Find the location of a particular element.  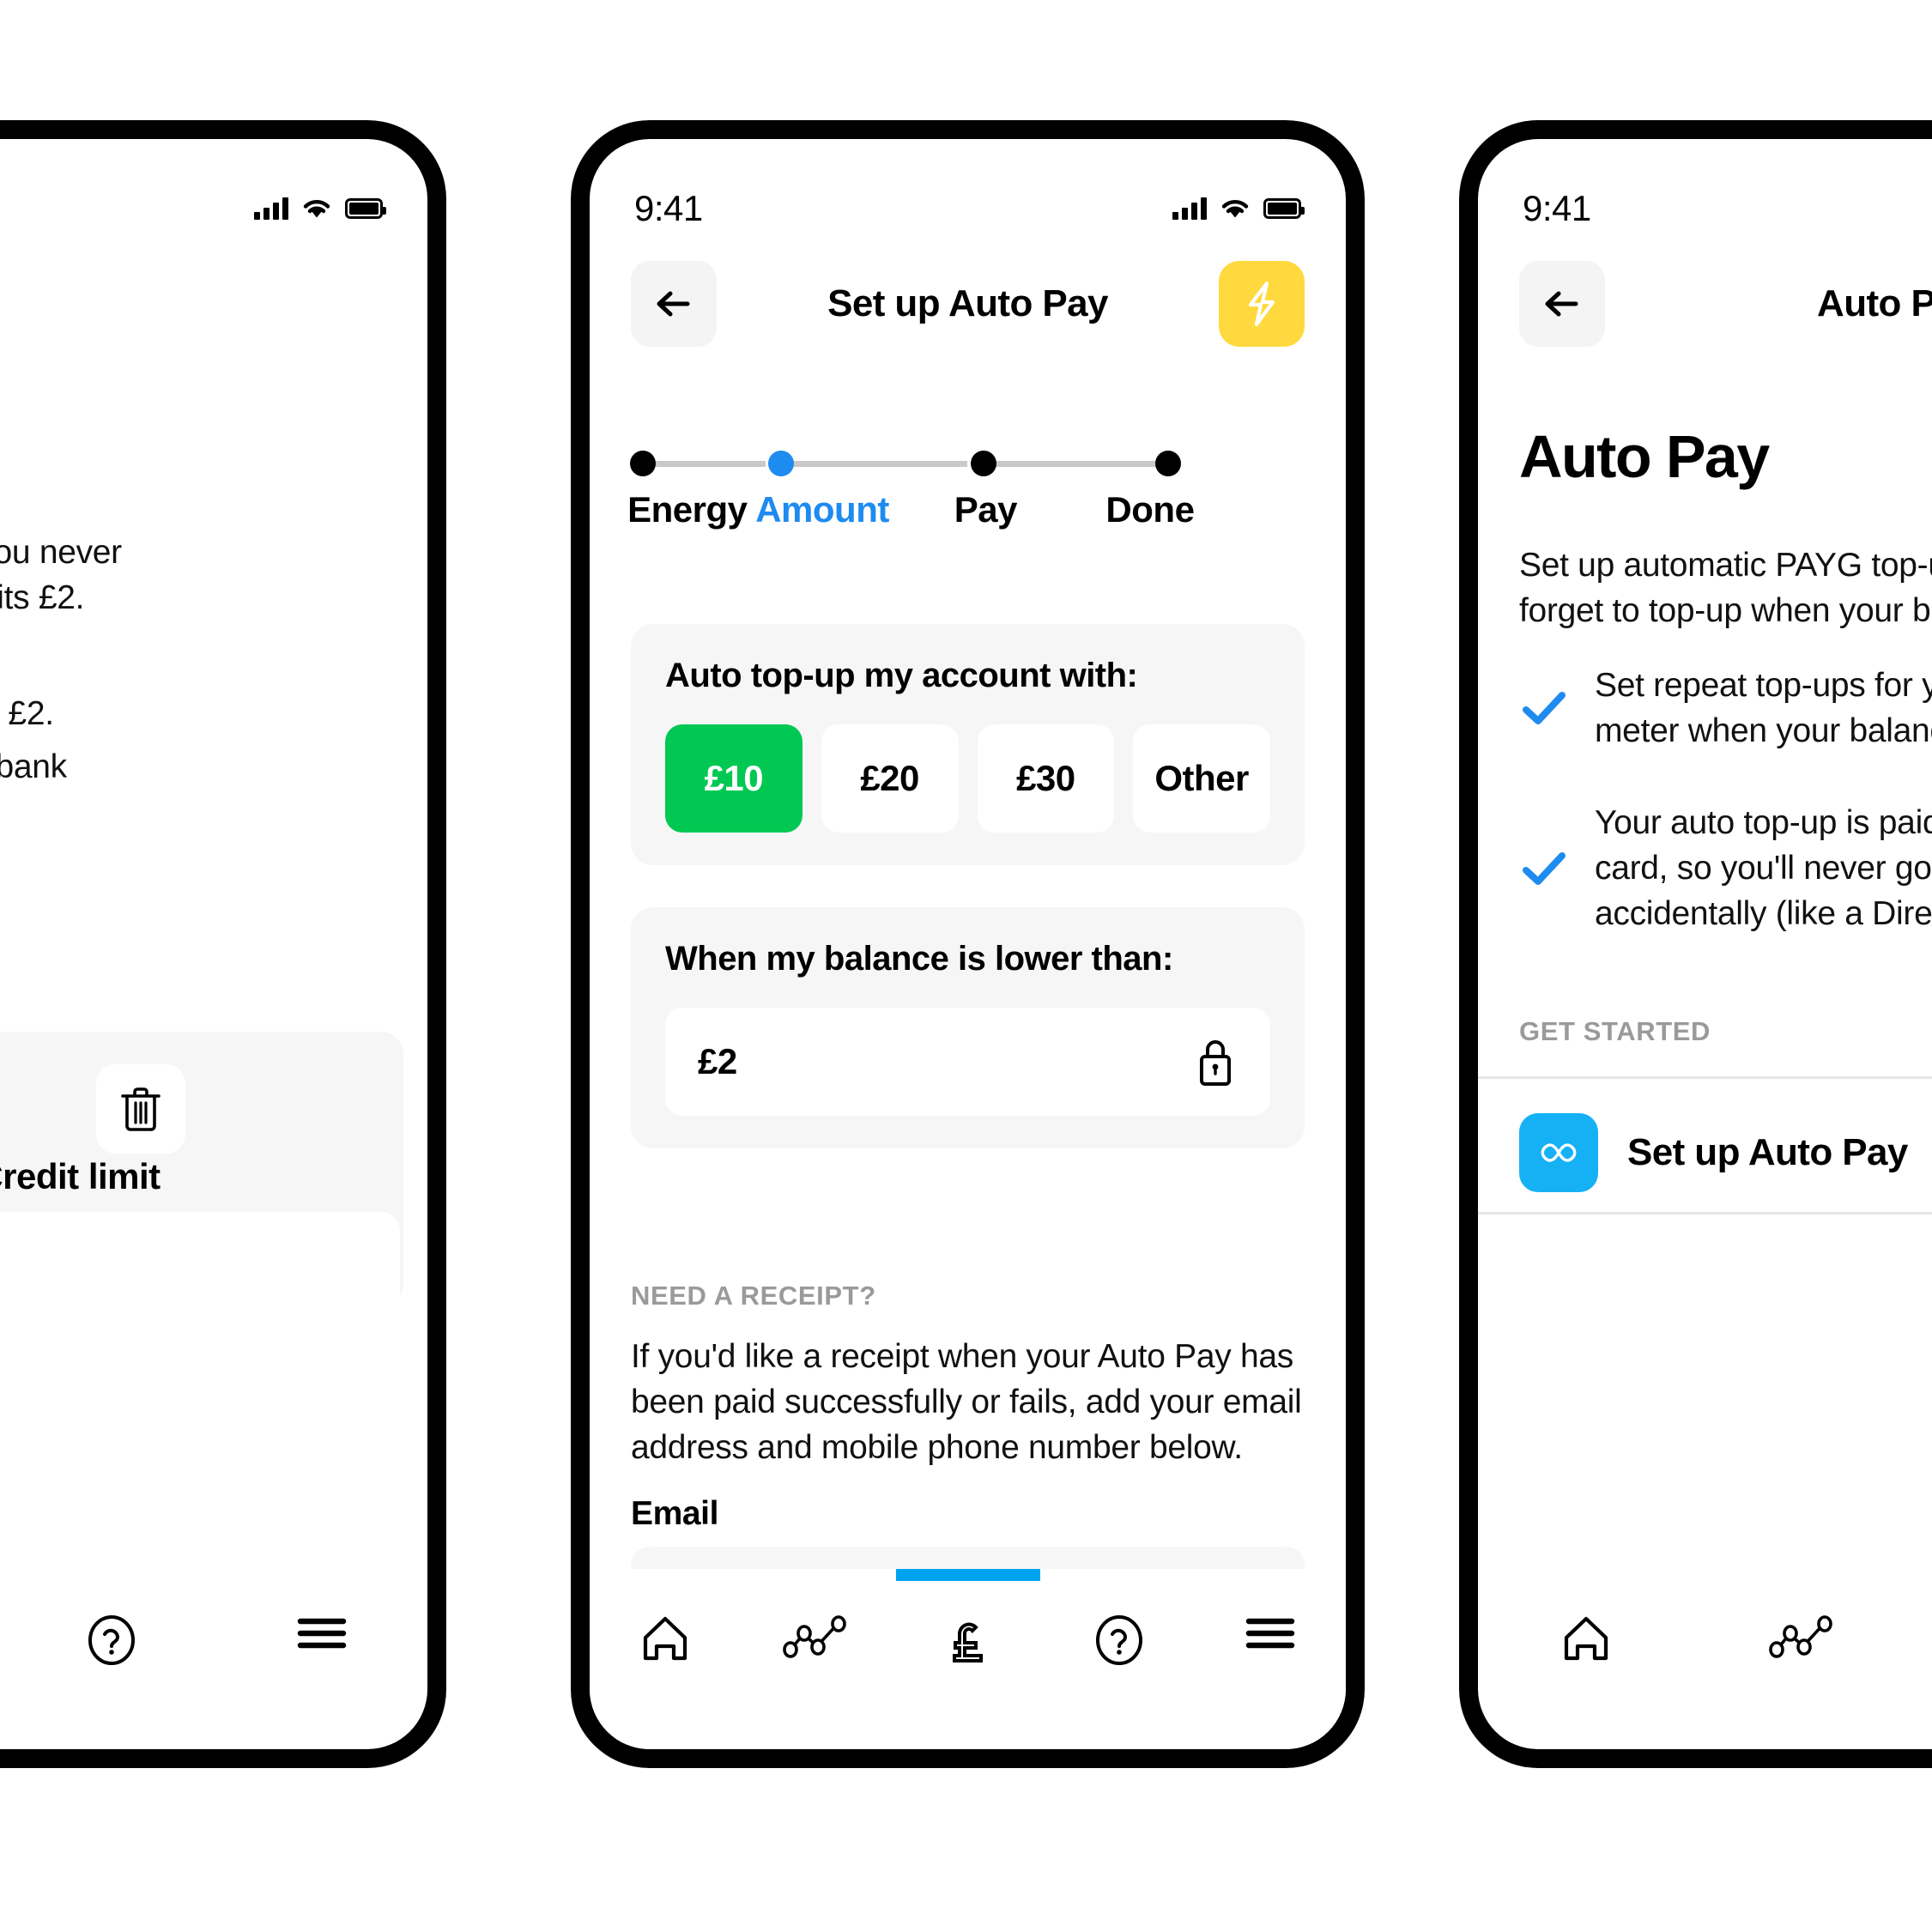

stepper-dot-energy is located at coordinates (643, 463).